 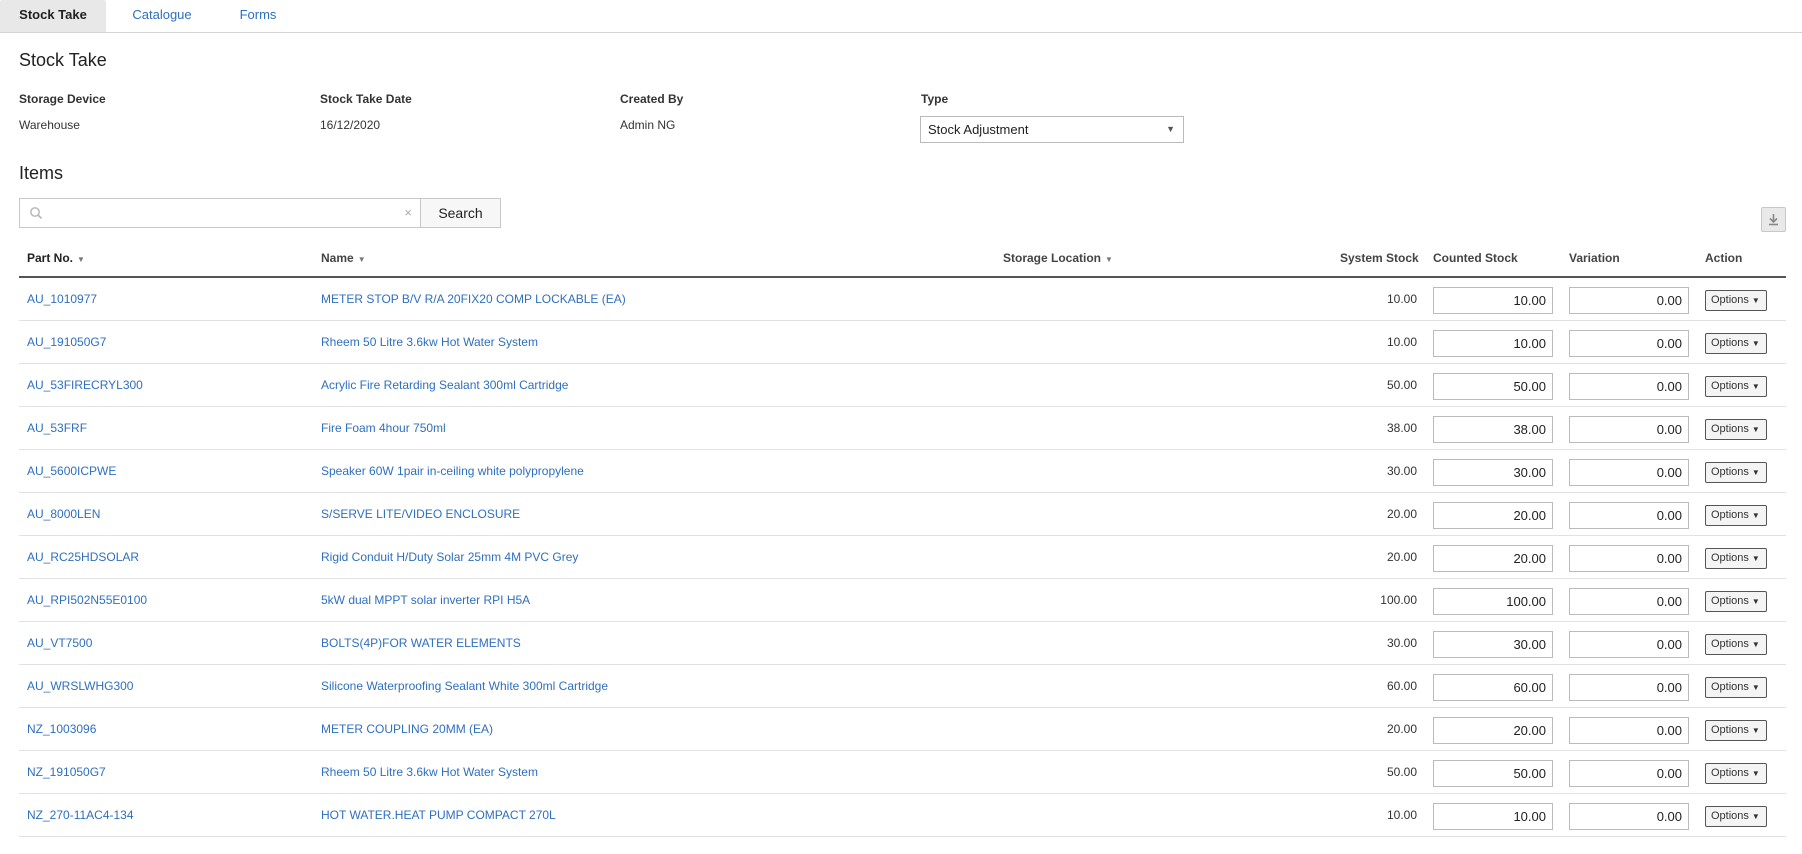 I want to click on tab-catalogue: Catalogue, so click(x=162, y=16).